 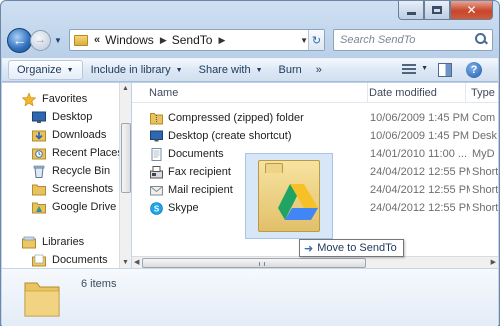 I want to click on close-button: ✕, so click(x=471, y=10).